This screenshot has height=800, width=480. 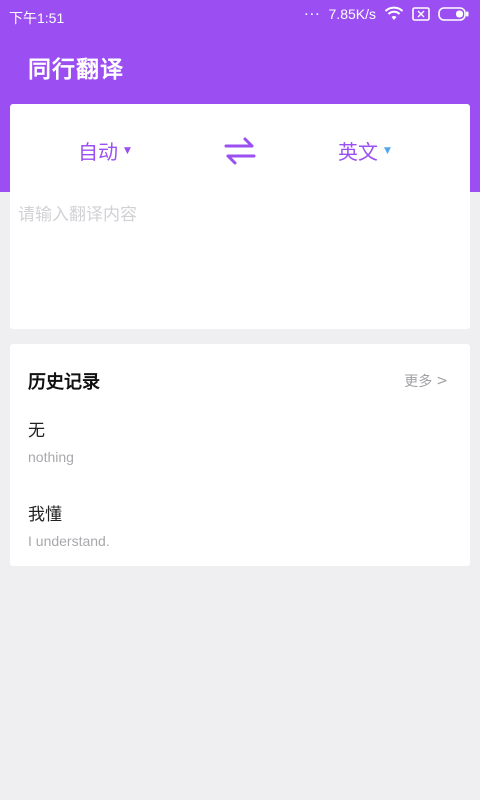 I want to click on source-language-dropdown: 自动 ▼, so click(x=104, y=150).